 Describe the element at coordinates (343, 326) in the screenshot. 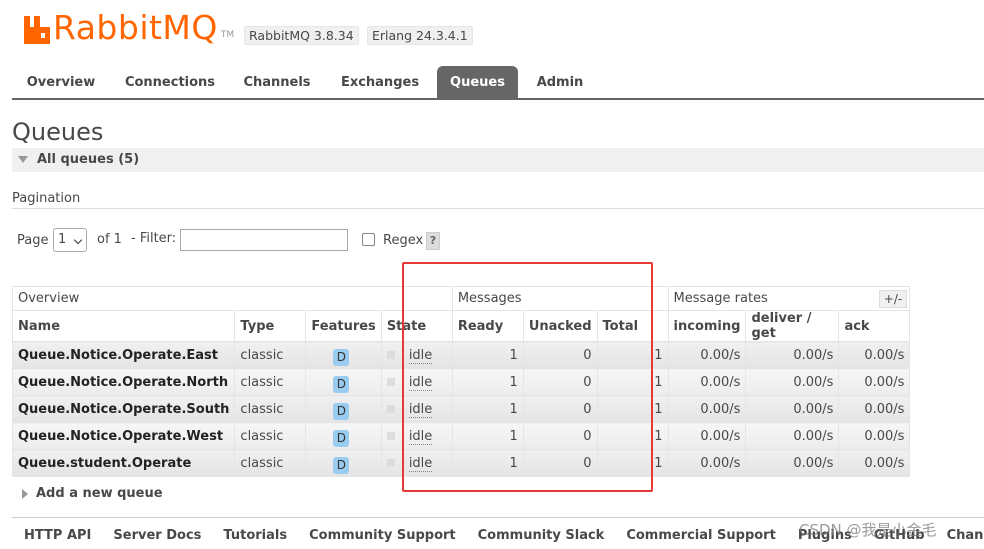

I see `col-header-features: Features` at that location.